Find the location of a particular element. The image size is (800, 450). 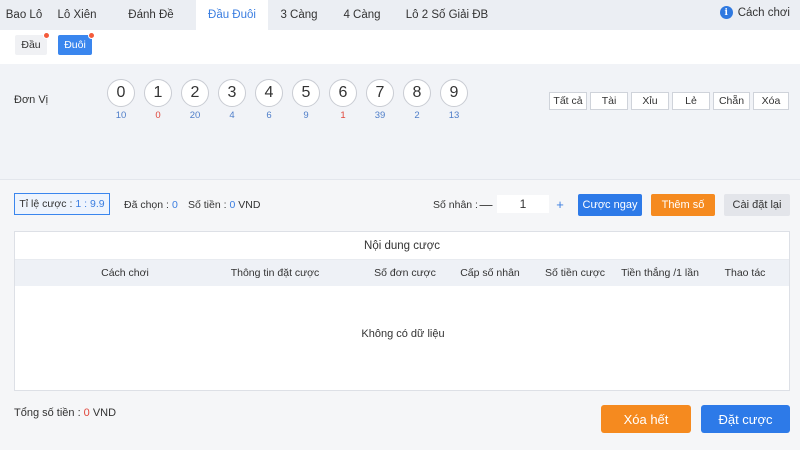

tab-lo-xien: Lô Xiên is located at coordinates (77, 15).